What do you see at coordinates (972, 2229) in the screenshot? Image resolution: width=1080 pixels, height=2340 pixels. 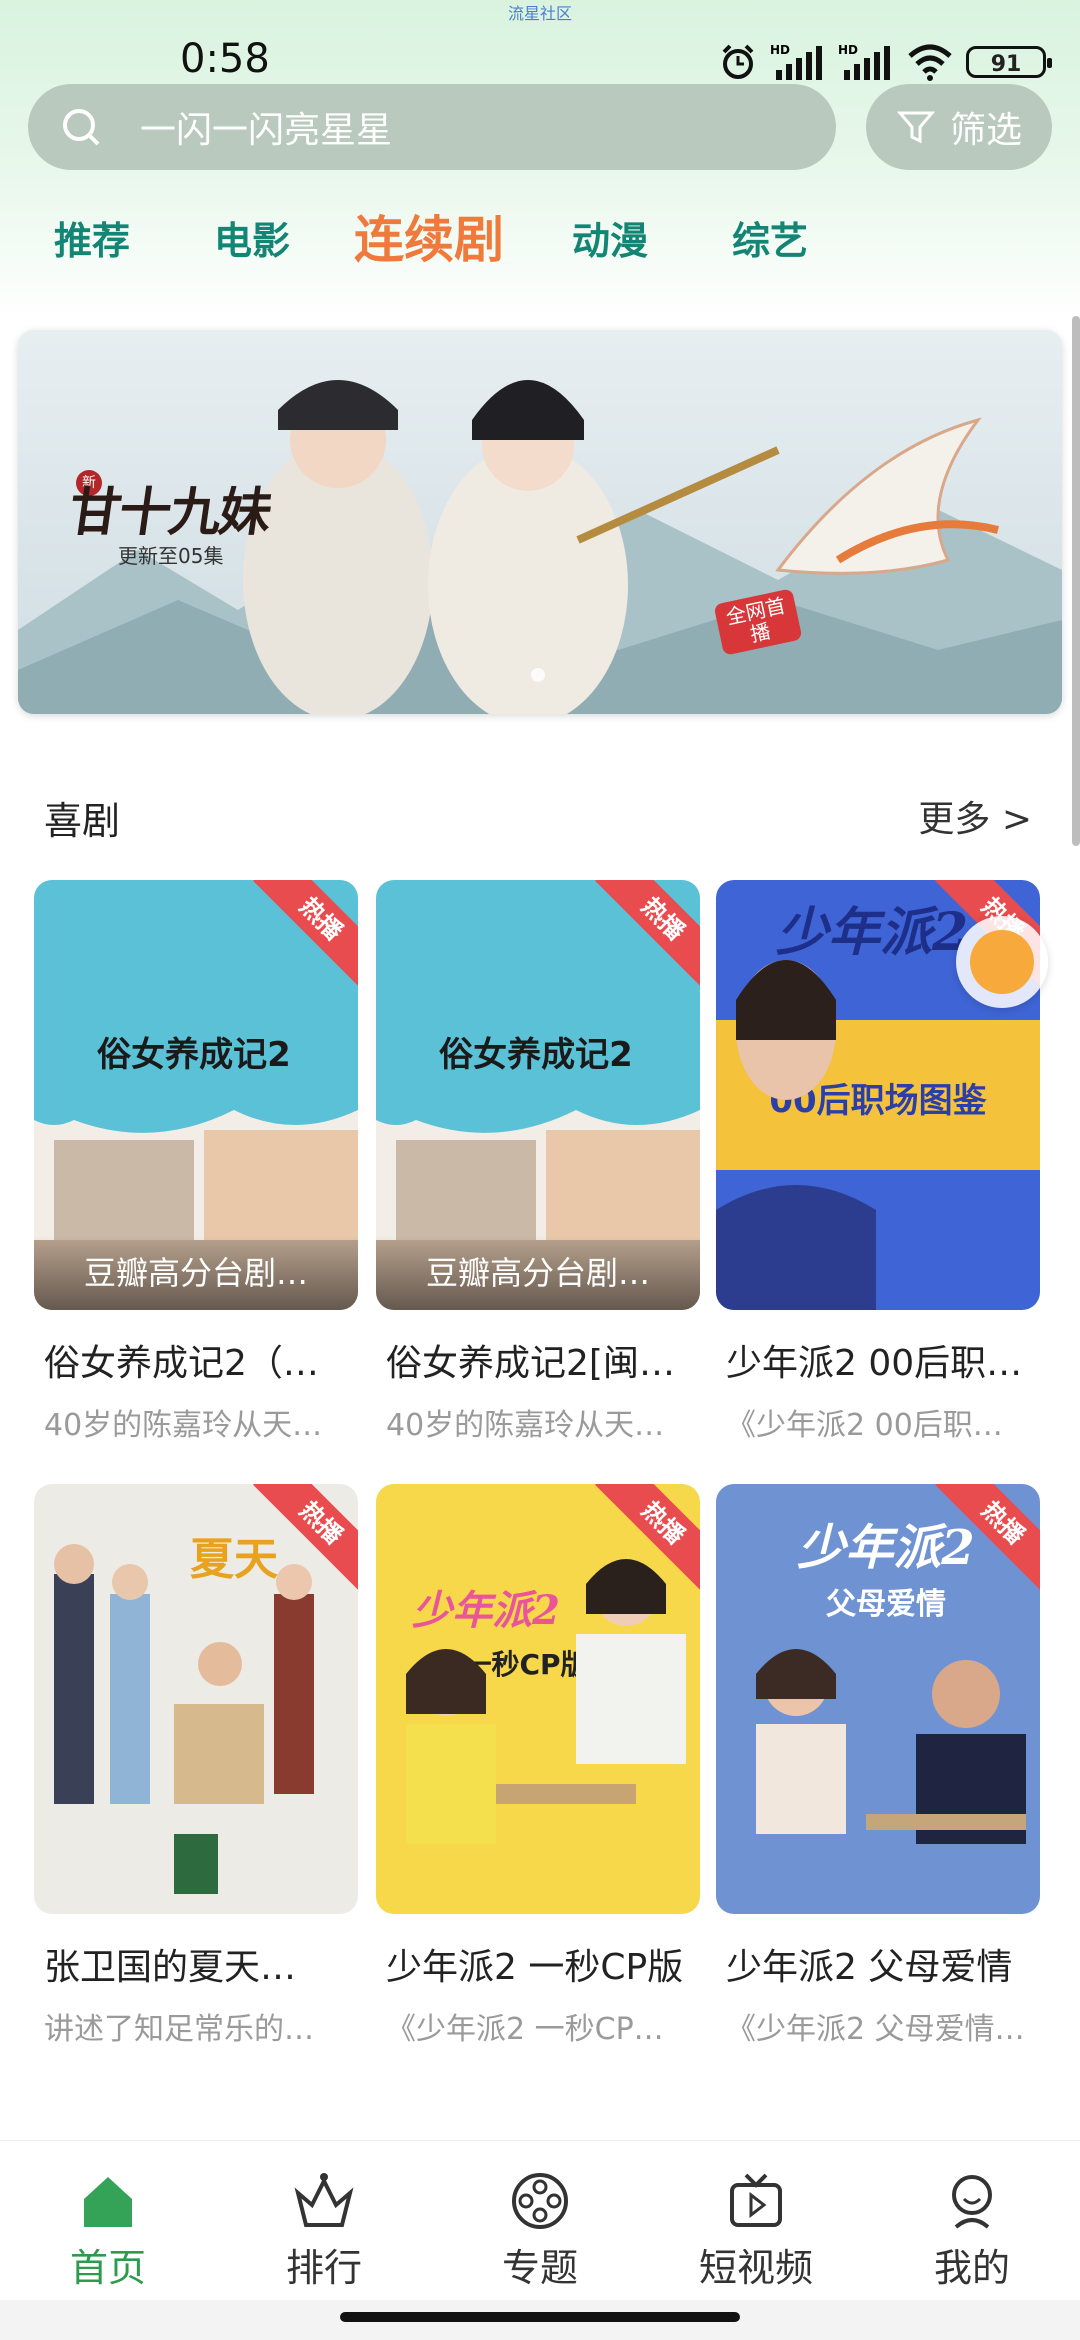 I see `nav-profile: 我的` at bounding box center [972, 2229].